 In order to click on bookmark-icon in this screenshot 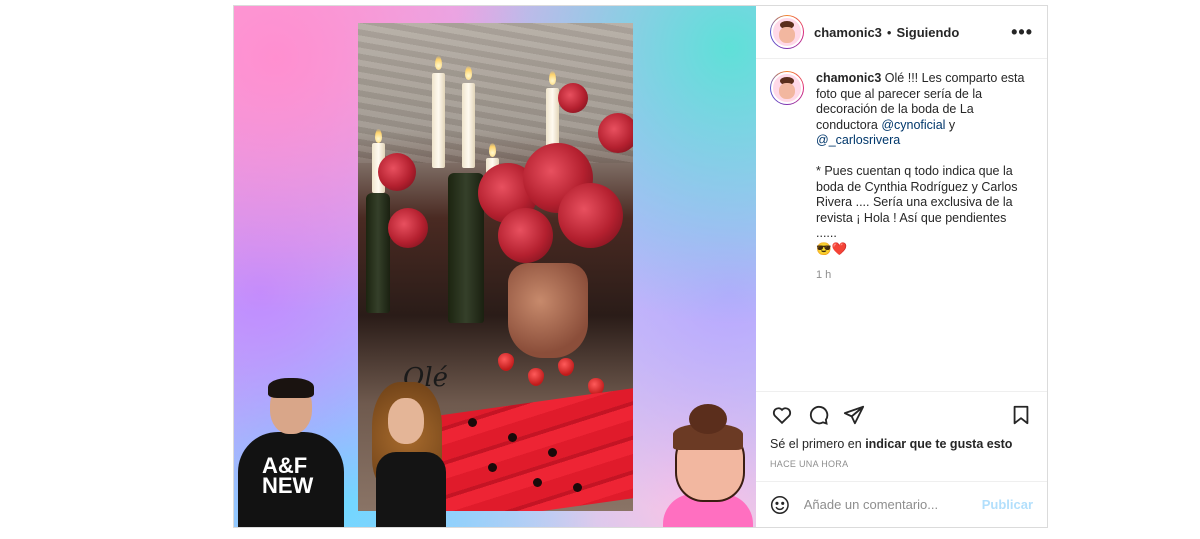, I will do `click(1021, 415)`.